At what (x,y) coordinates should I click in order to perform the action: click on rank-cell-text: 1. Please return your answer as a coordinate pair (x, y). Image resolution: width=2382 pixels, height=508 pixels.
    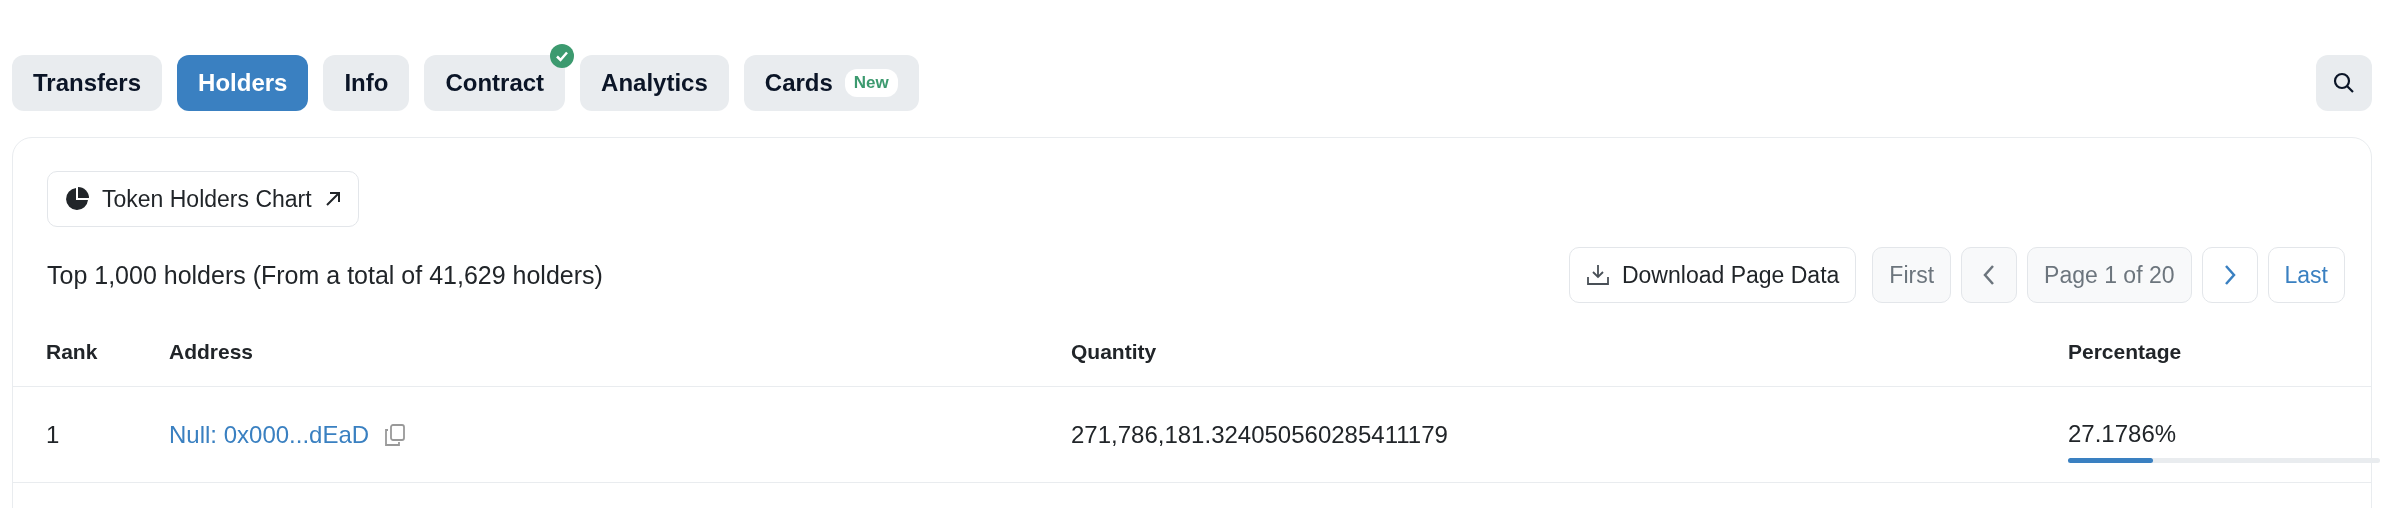
    Looking at the image, I should click on (53, 434).